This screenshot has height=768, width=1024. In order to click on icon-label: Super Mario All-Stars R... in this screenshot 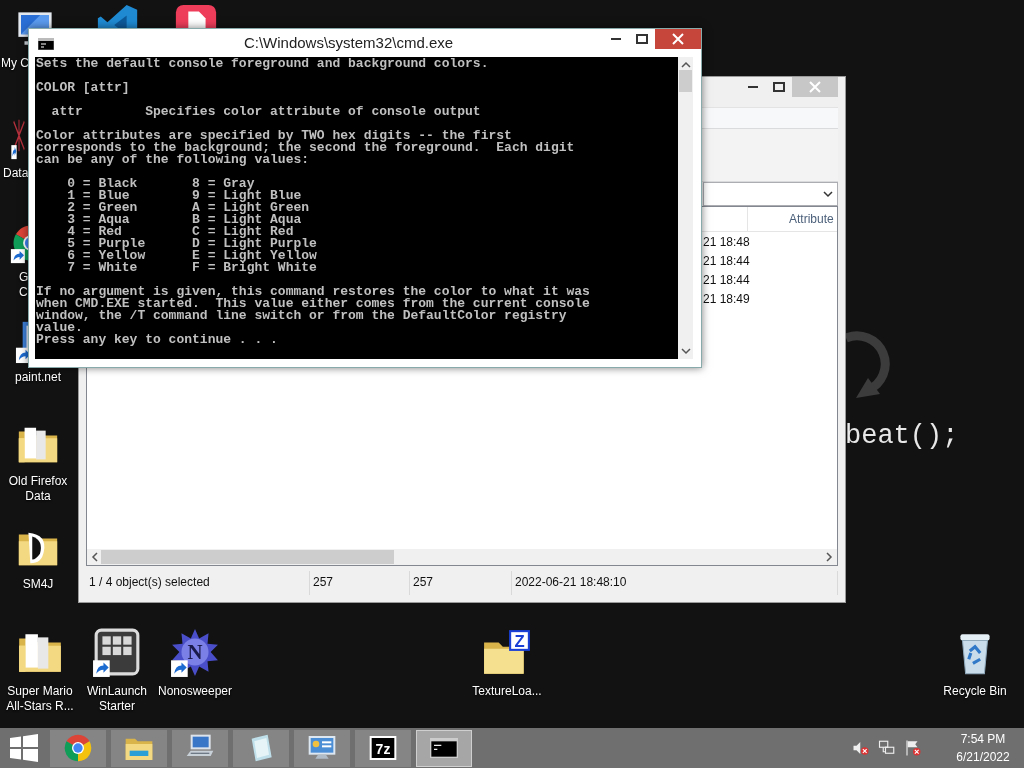, I will do `click(40, 699)`.